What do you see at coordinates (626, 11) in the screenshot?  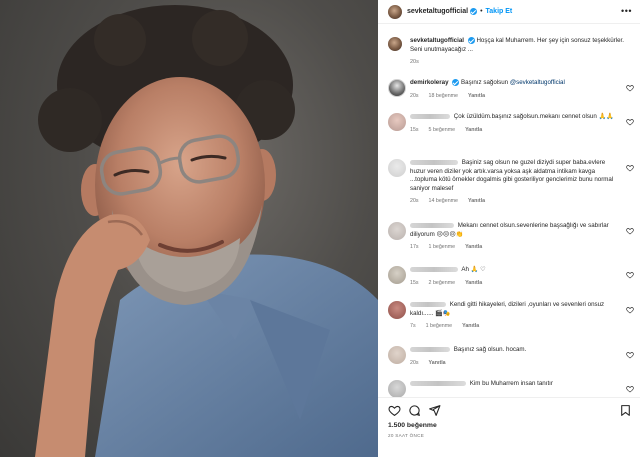 I see `more-options-icon: •••` at bounding box center [626, 11].